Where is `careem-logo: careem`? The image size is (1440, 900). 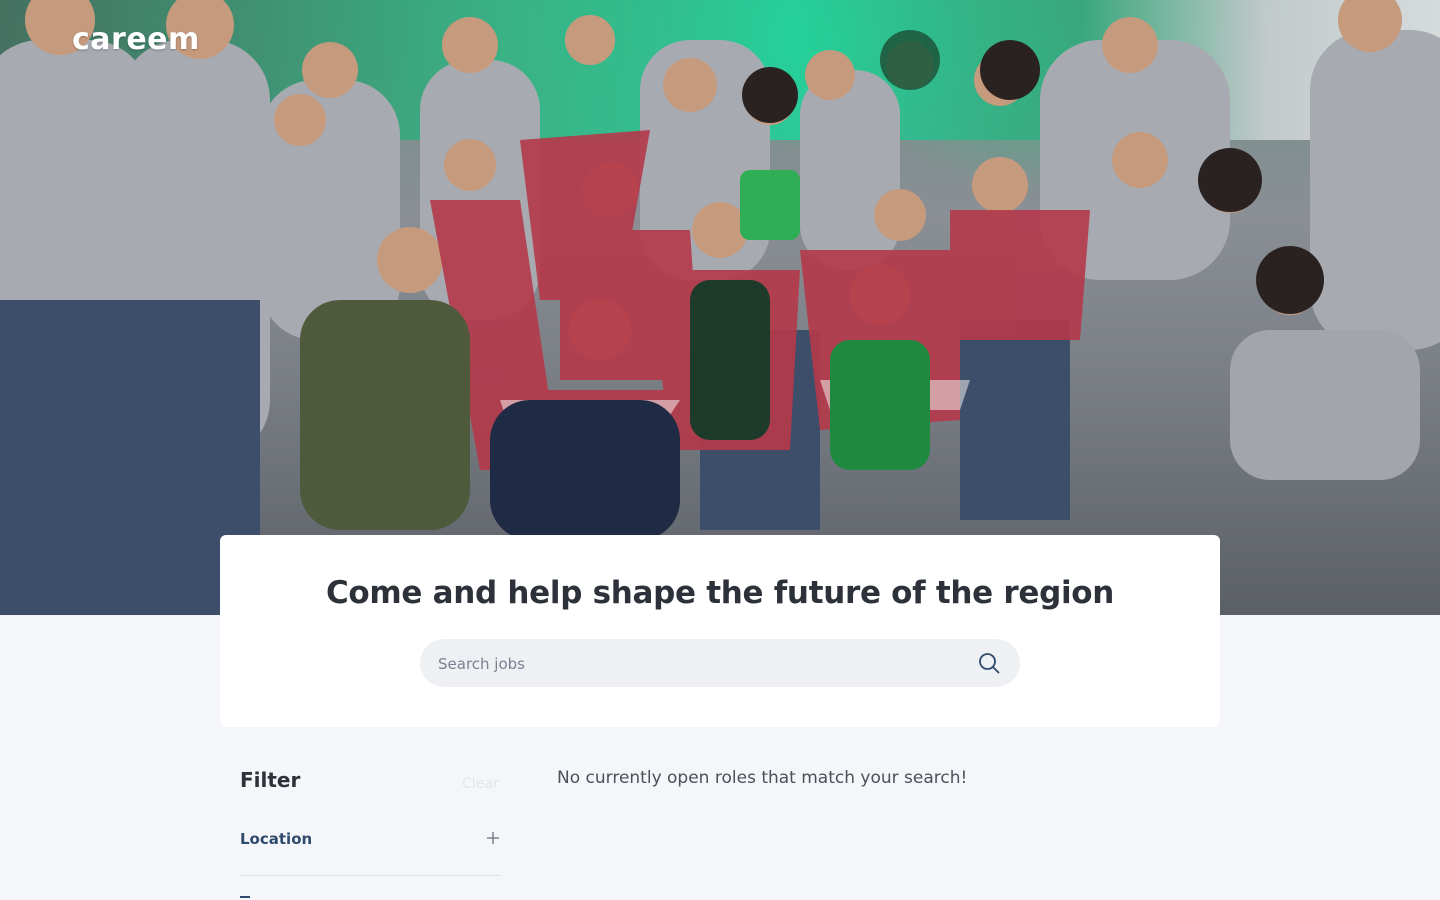
careem-logo: careem is located at coordinates (136, 39).